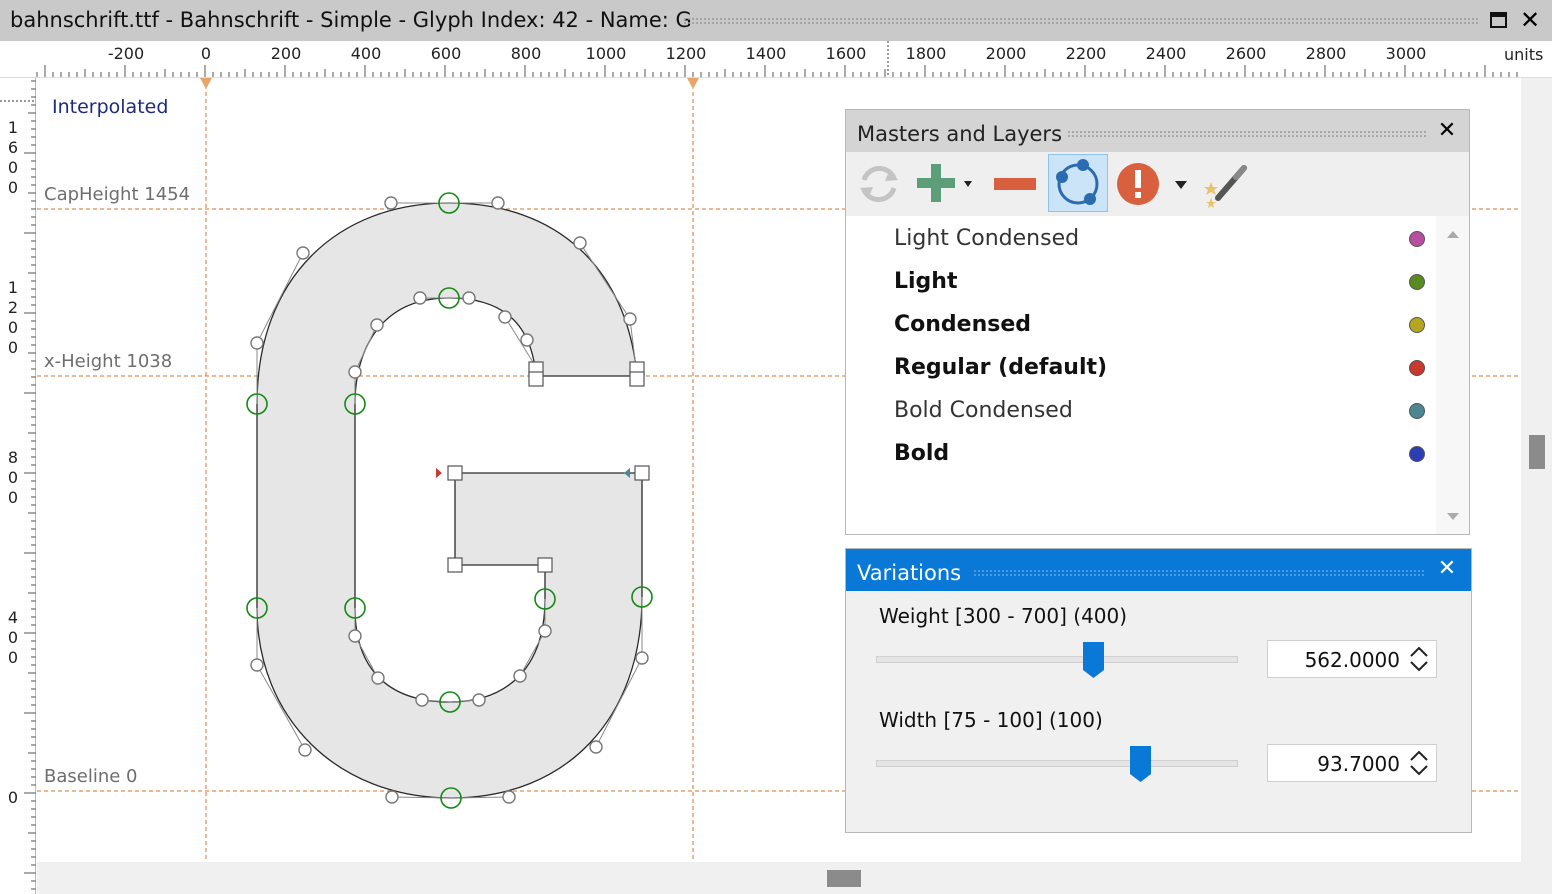 This screenshot has height=894, width=1552. I want to click on masters-toolbar, so click(1157, 184).